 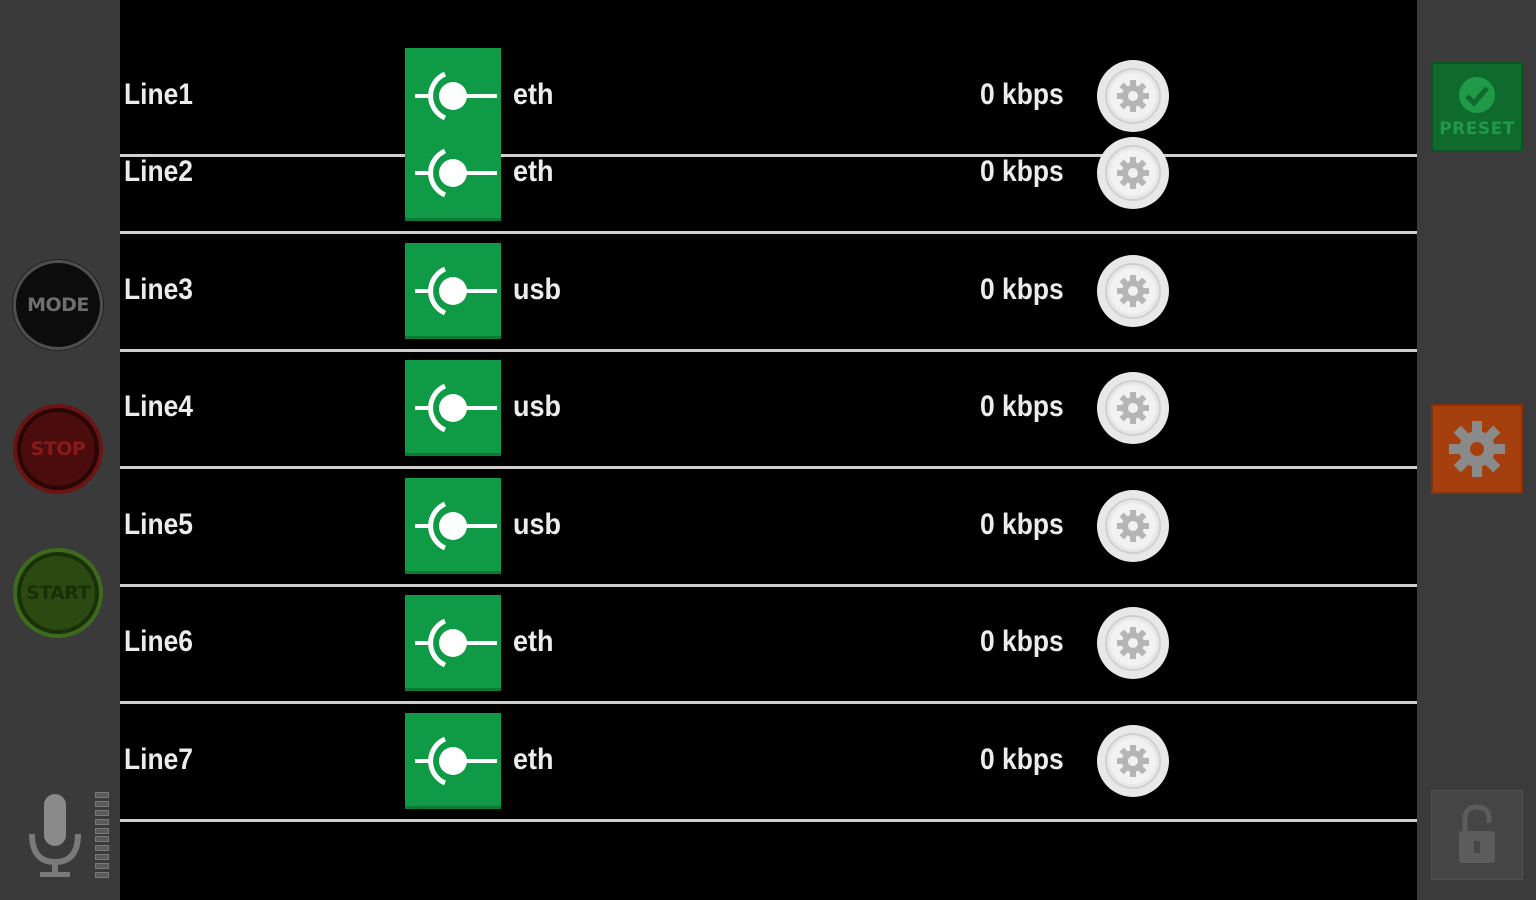 I want to click on line-name: Line7, so click(x=158, y=759).